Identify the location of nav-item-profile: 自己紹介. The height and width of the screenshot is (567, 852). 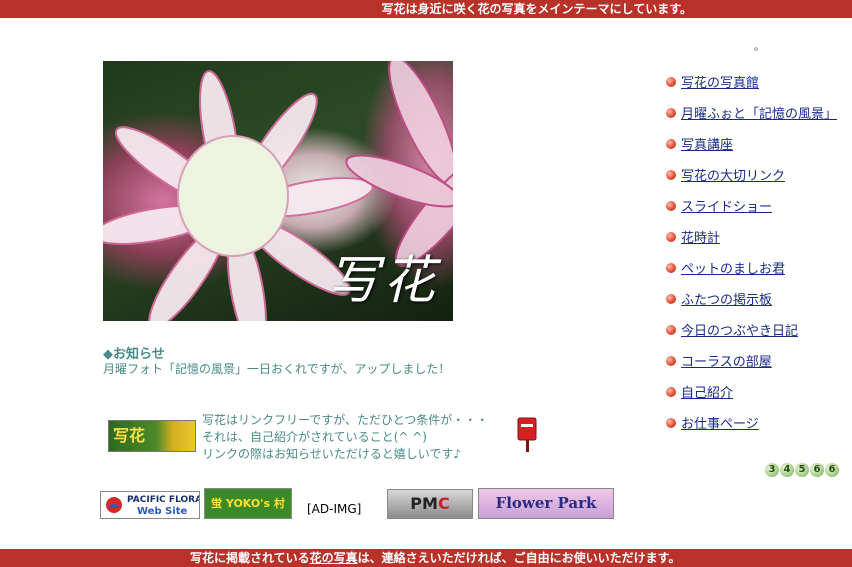
(751, 391).